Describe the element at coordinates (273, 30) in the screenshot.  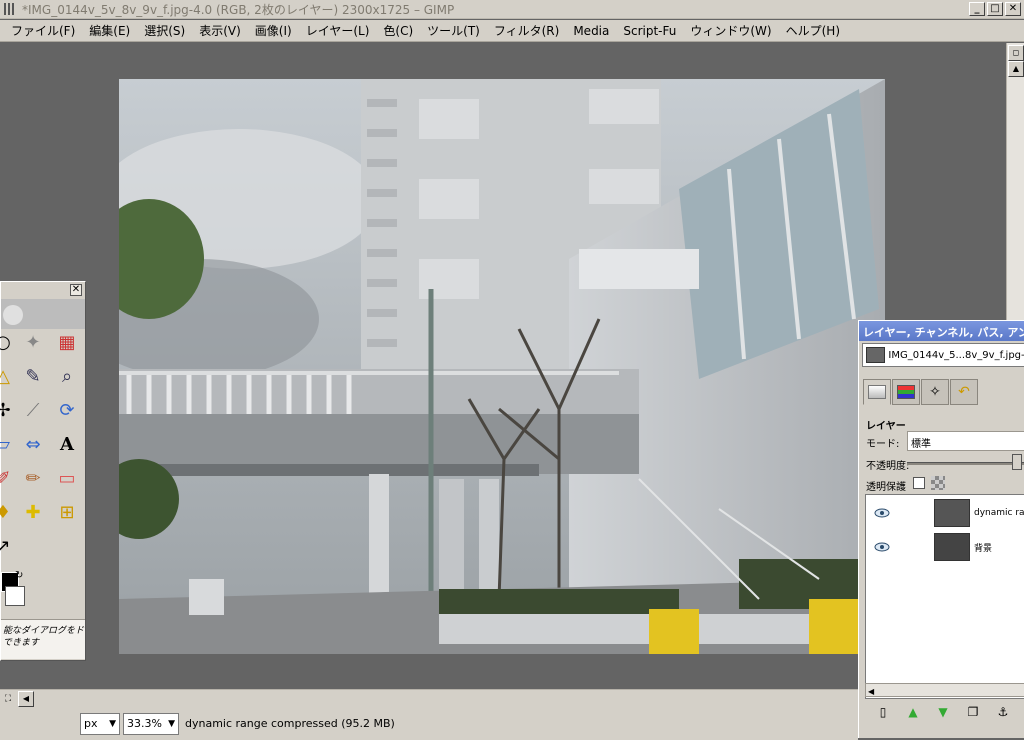
I see `menu-image: 画像(I)` at that location.